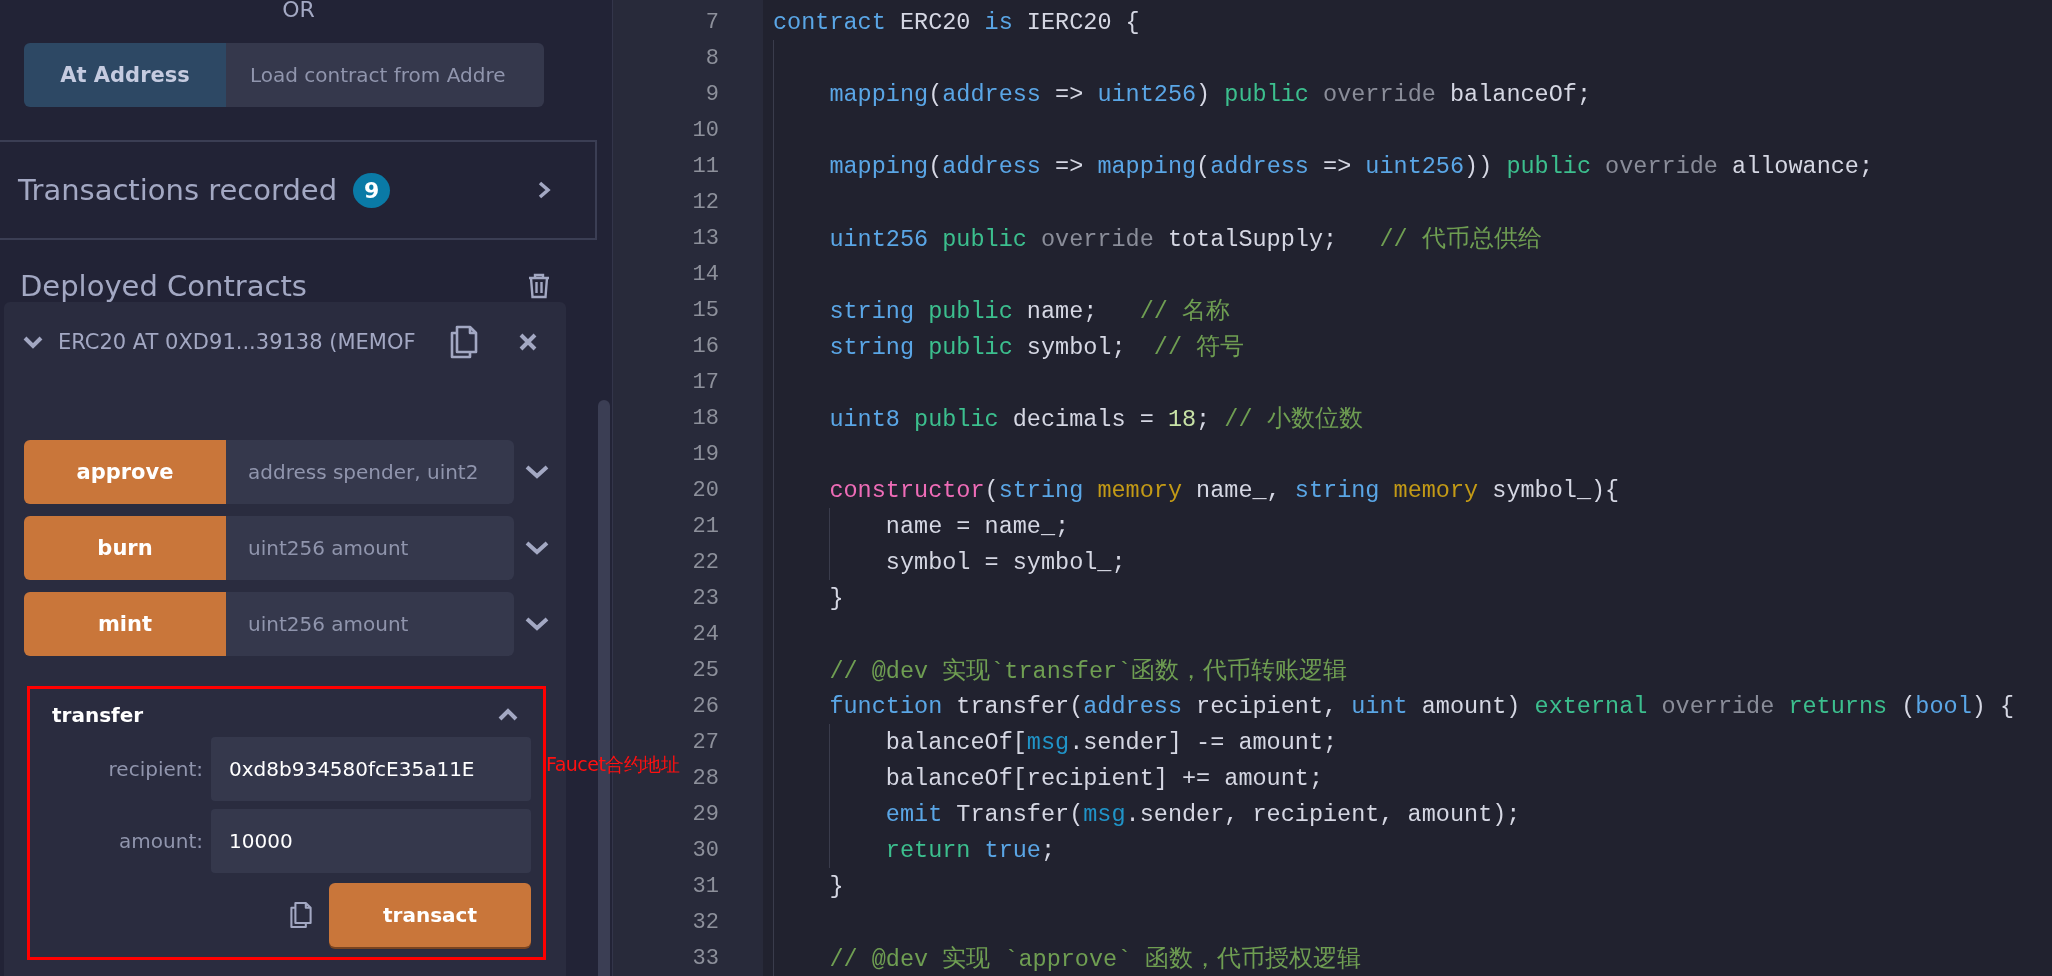 Image resolution: width=2052 pixels, height=976 pixels. Describe the element at coordinates (711, 22) in the screenshot. I see `line-number: 7` at that location.